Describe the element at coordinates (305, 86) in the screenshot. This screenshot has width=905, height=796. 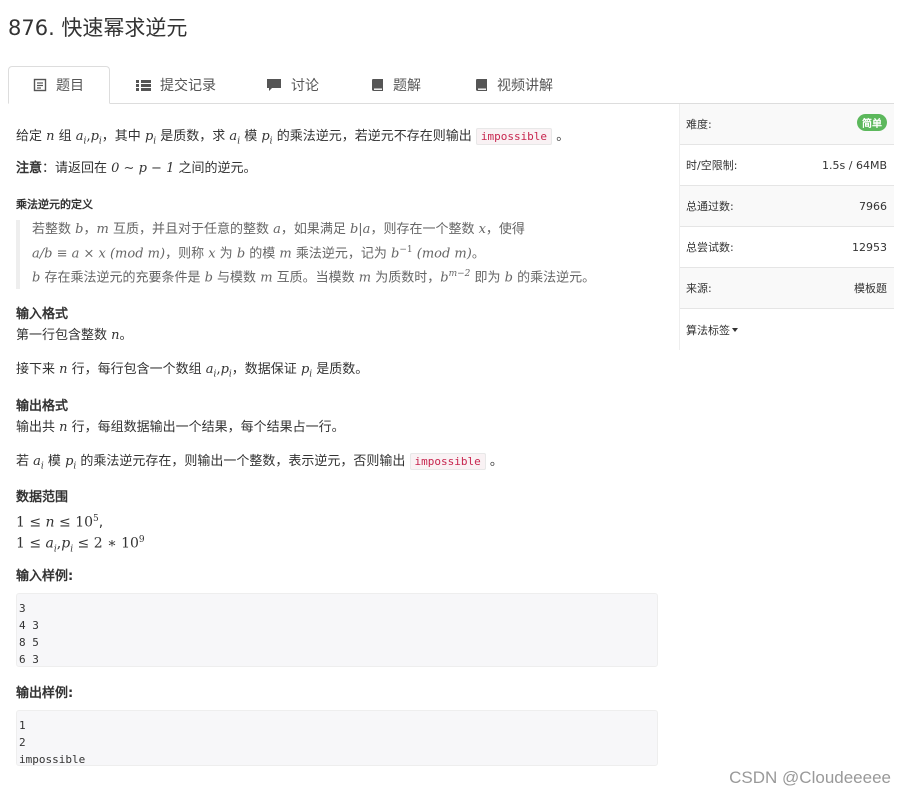
I see `tab-label: 讨论` at that location.